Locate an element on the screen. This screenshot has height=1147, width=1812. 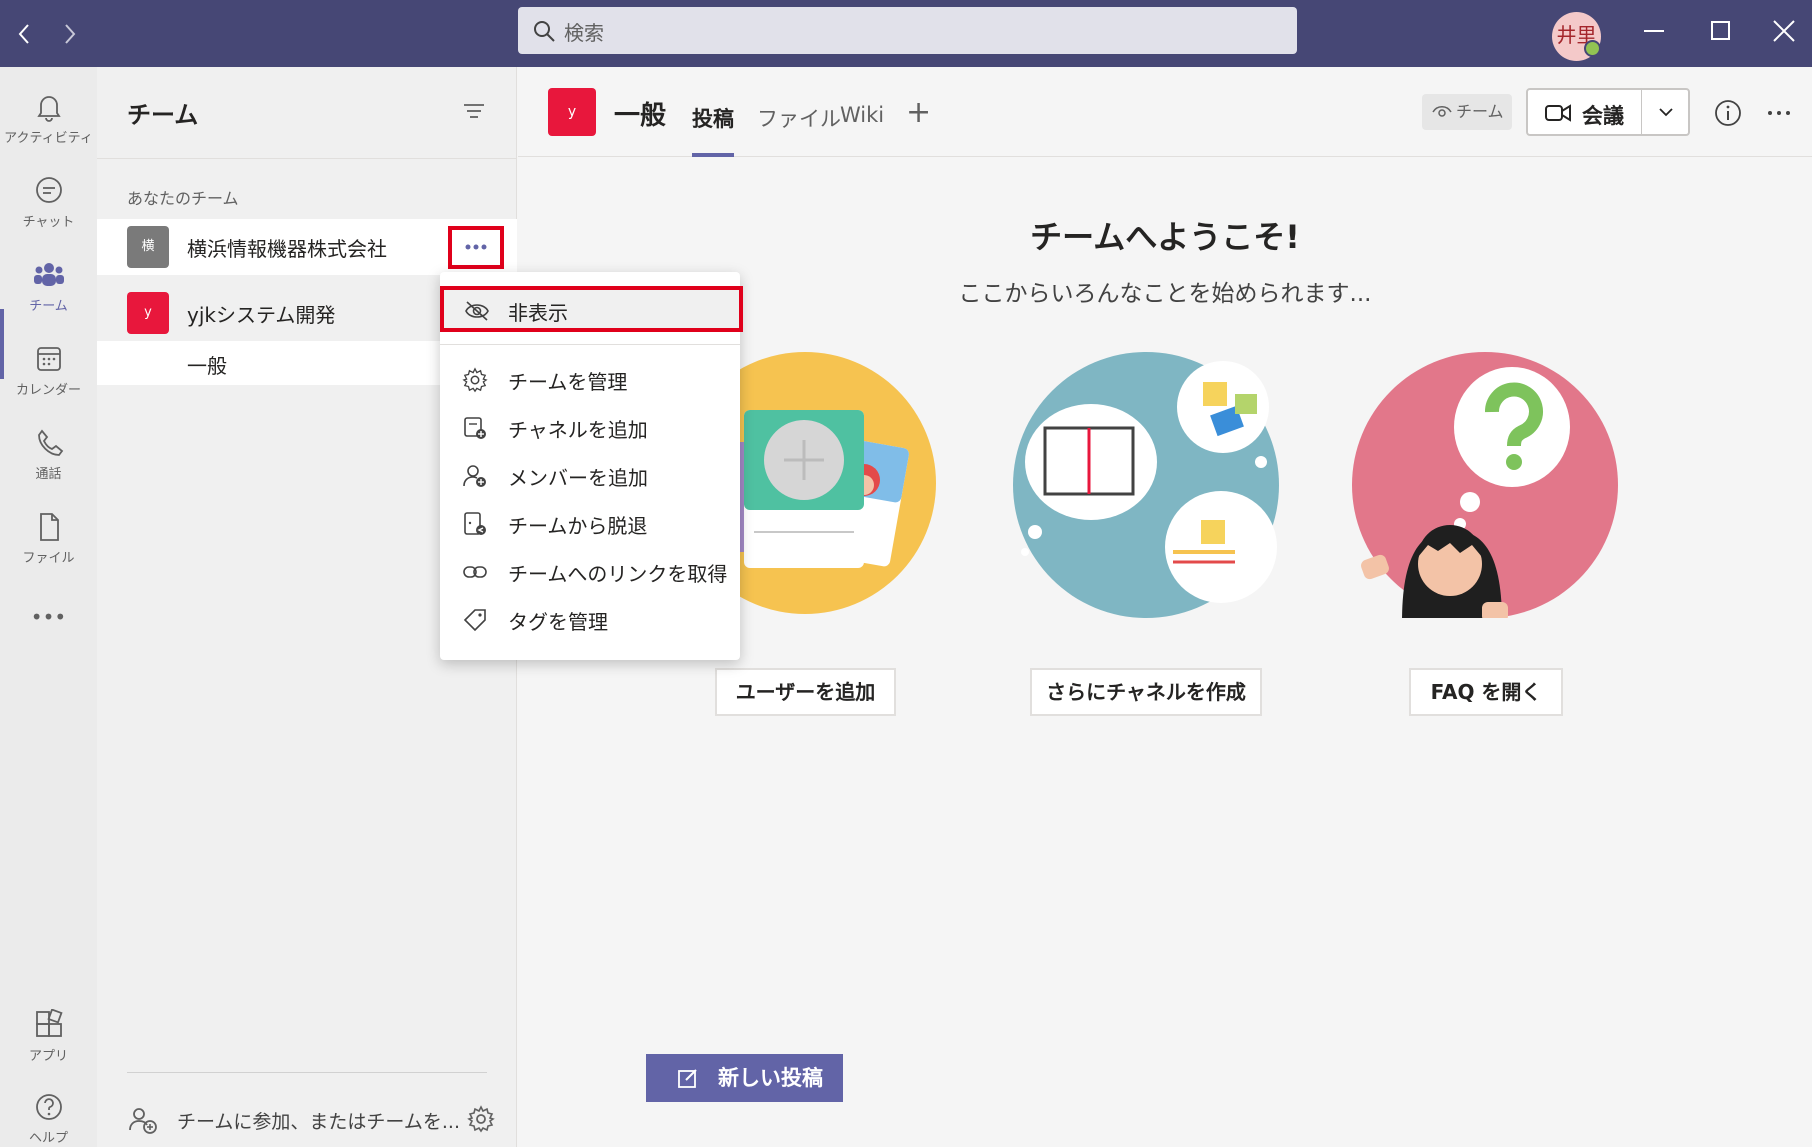
rail-item-teams: チーム is located at coordinates (48, 287).